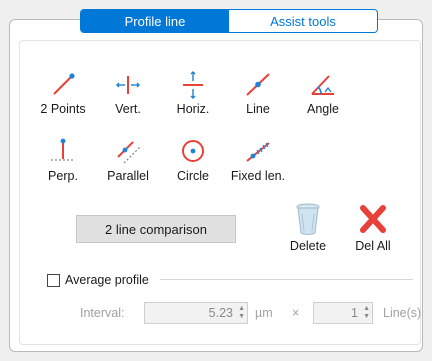 The height and width of the screenshot is (361, 432). Describe the element at coordinates (258, 152) in the screenshot. I see `fixed-length-icon` at that location.